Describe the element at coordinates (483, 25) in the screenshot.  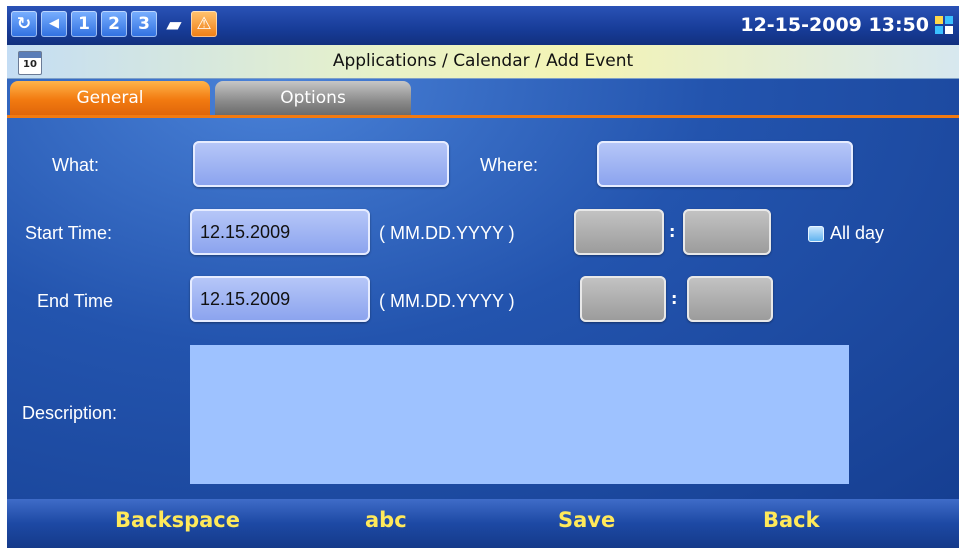
I see `status-bar: ↻ ◀ 1 2 3 ▰ ⚠ 12-15-2009 13:50` at that location.